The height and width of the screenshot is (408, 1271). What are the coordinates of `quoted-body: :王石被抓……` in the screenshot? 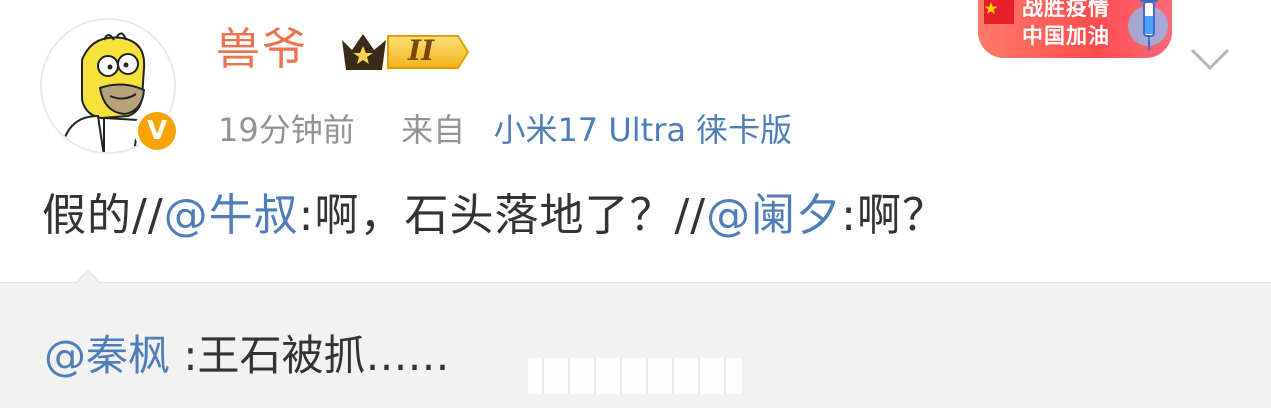 It's located at (310, 355).